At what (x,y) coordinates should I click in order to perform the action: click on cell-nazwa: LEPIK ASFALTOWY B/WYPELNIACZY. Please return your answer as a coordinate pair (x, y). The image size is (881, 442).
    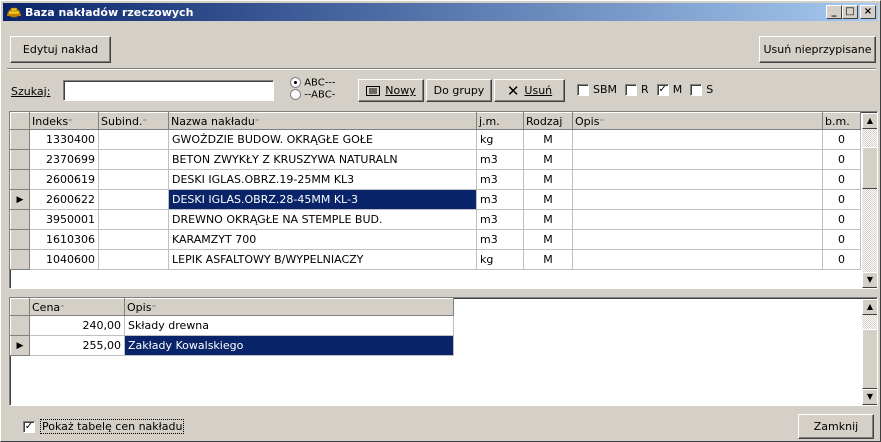
    Looking at the image, I should click on (322, 259).